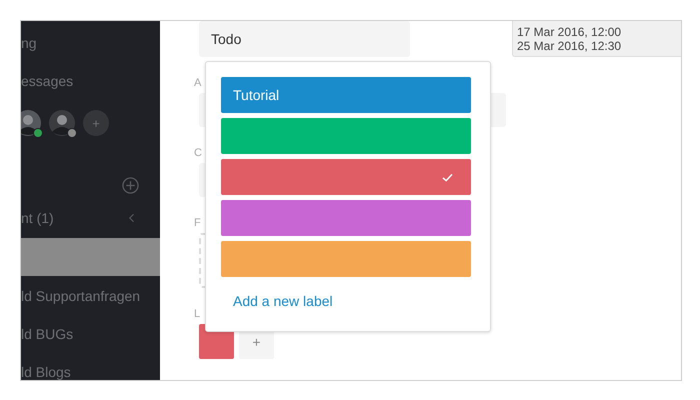 This screenshot has width=700, height=400. I want to click on field-label: F, so click(197, 223).